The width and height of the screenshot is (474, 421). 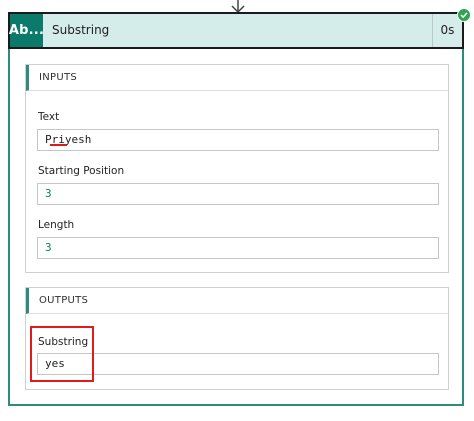 What do you see at coordinates (236, 30) in the screenshot?
I see `action-header: Ab... Substring 0s` at bounding box center [236, 30].